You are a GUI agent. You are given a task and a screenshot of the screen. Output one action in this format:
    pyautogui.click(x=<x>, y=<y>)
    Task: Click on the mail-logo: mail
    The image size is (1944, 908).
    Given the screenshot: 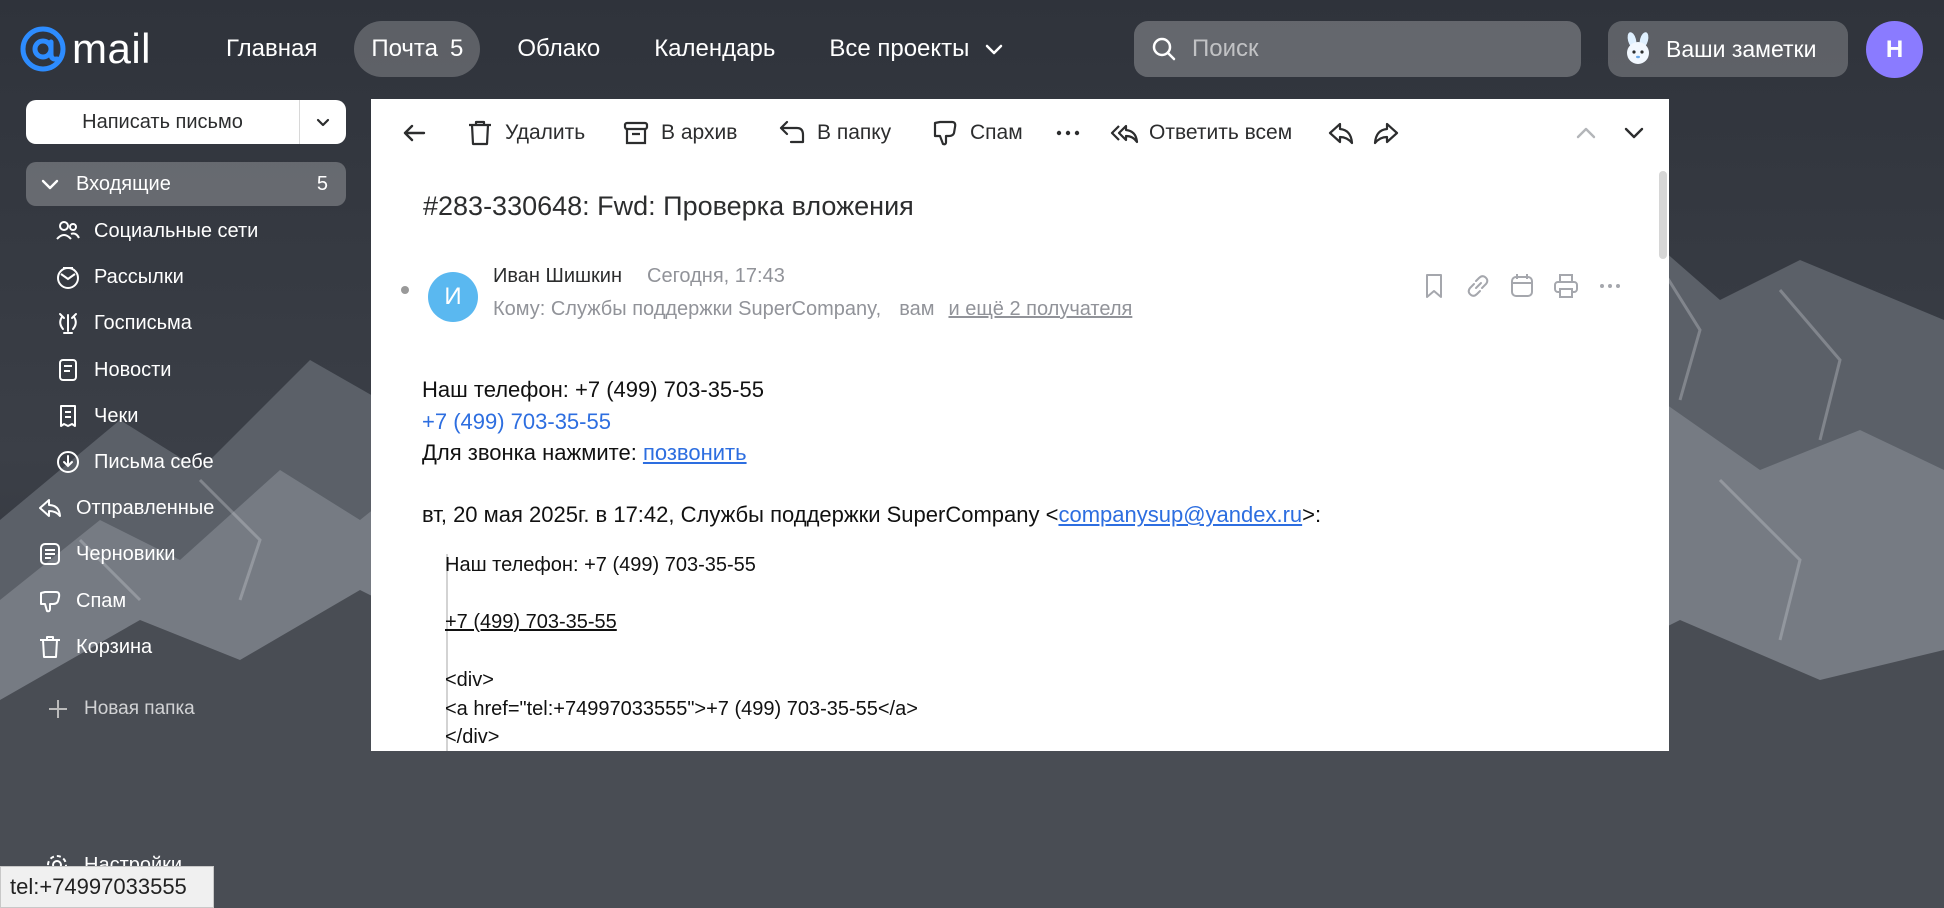 What is the action you would take?
    pyautogui.click(x=84, y=49)
    